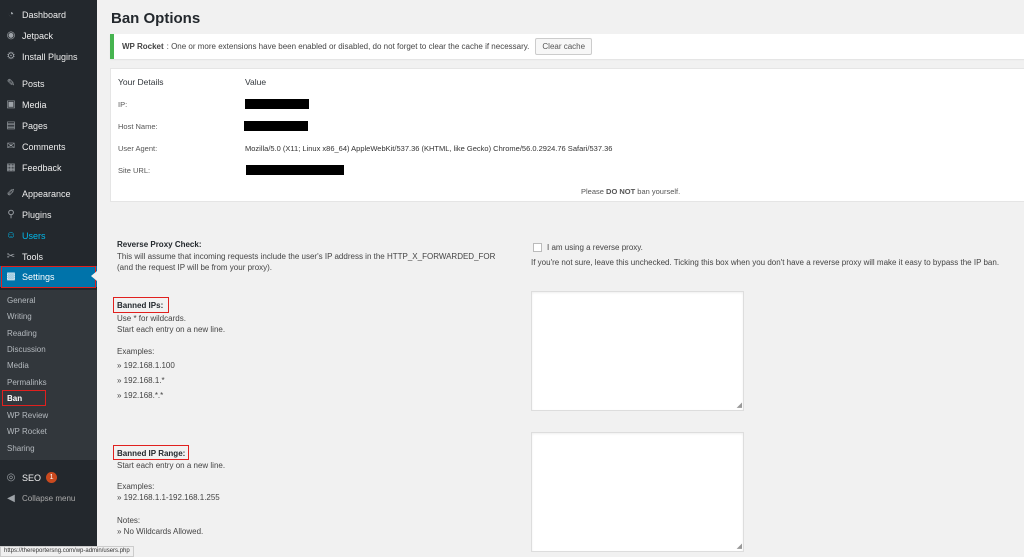  I want to click on banned-ips-title: Banned IPs:, so click(140, 305).